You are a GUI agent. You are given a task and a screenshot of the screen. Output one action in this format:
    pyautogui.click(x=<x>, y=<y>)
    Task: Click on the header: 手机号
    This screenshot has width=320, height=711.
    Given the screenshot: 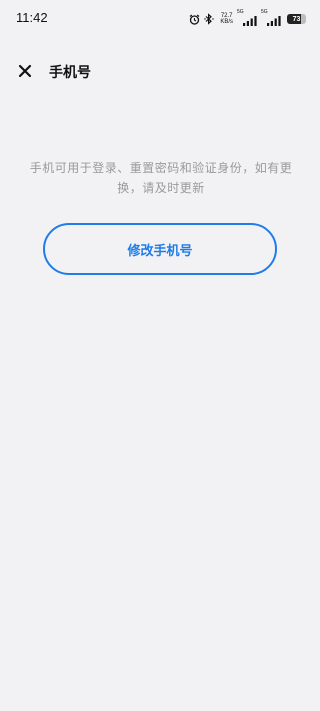 What is the action you would take?
    pyautogui.click(x=160, y=71)
    